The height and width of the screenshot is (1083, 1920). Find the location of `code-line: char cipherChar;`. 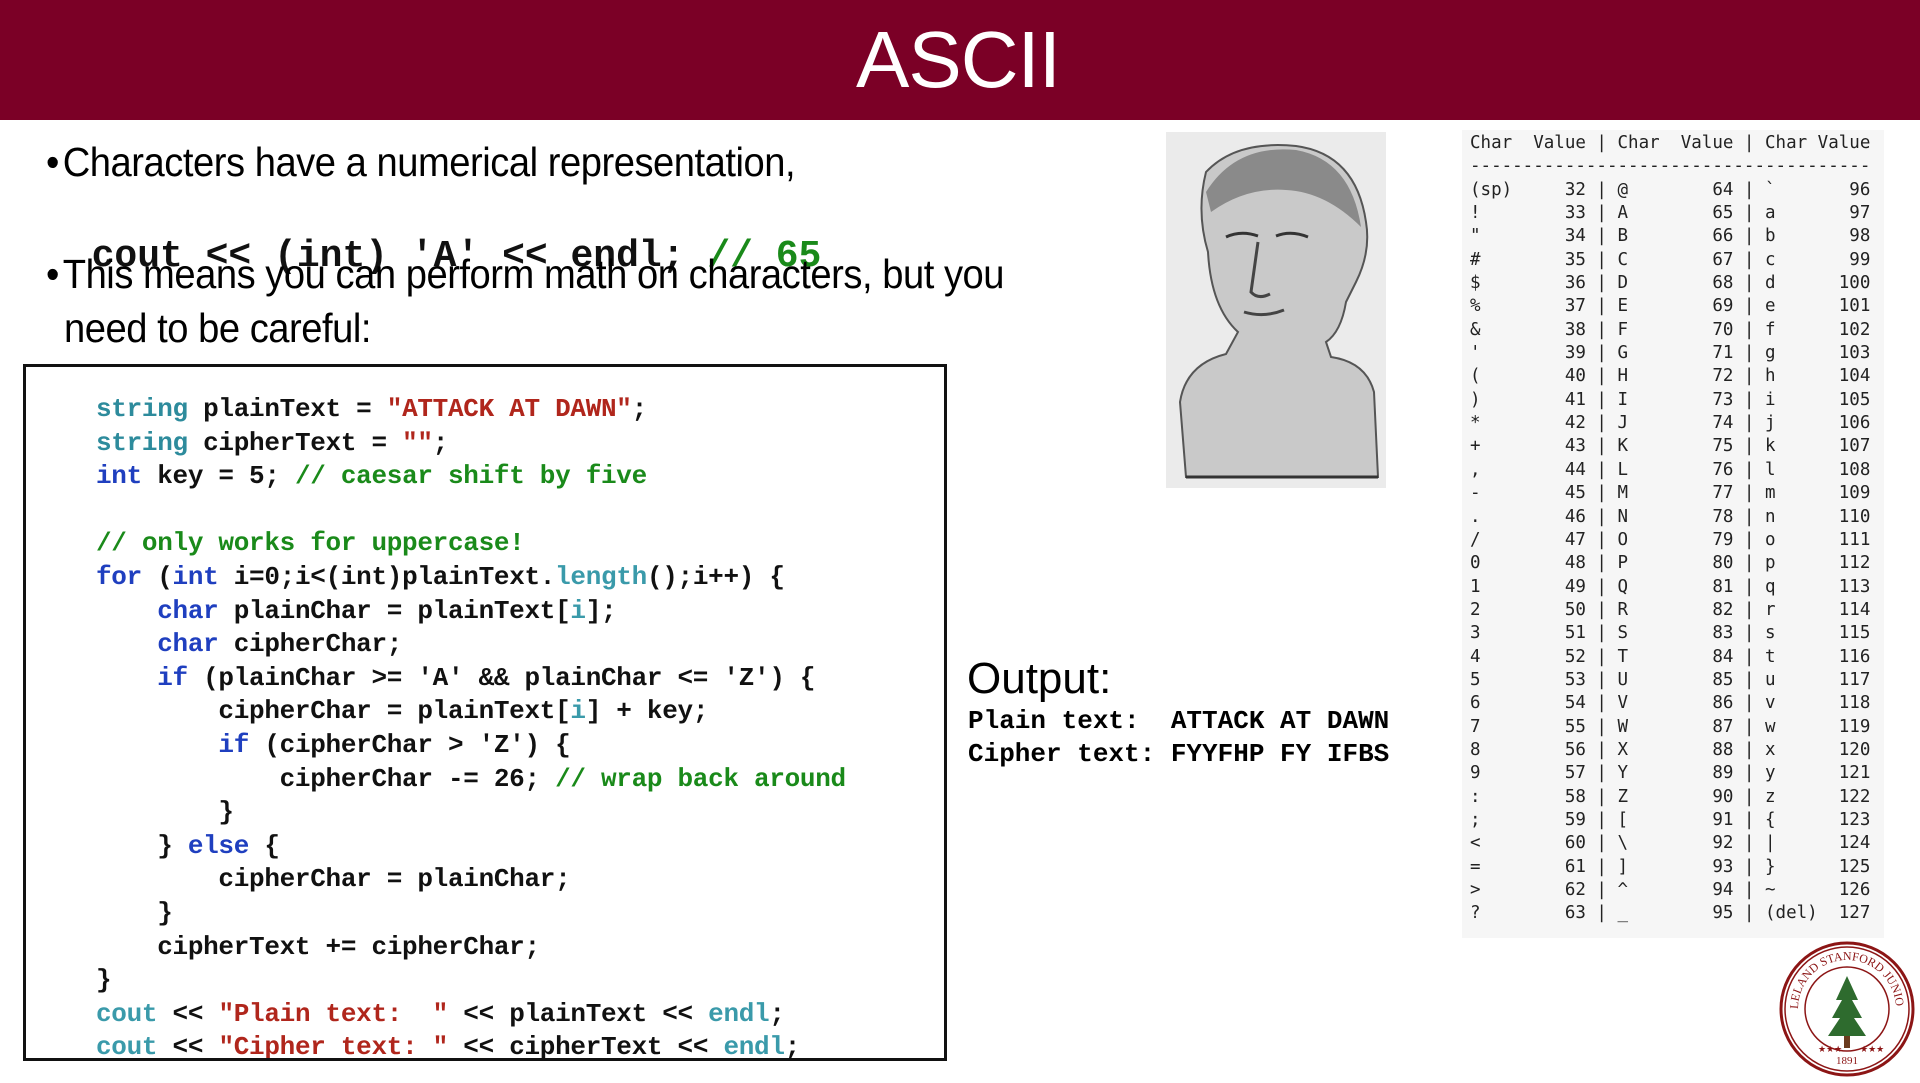

code-line: char cipherChar; is located at coordinates (471, 645).